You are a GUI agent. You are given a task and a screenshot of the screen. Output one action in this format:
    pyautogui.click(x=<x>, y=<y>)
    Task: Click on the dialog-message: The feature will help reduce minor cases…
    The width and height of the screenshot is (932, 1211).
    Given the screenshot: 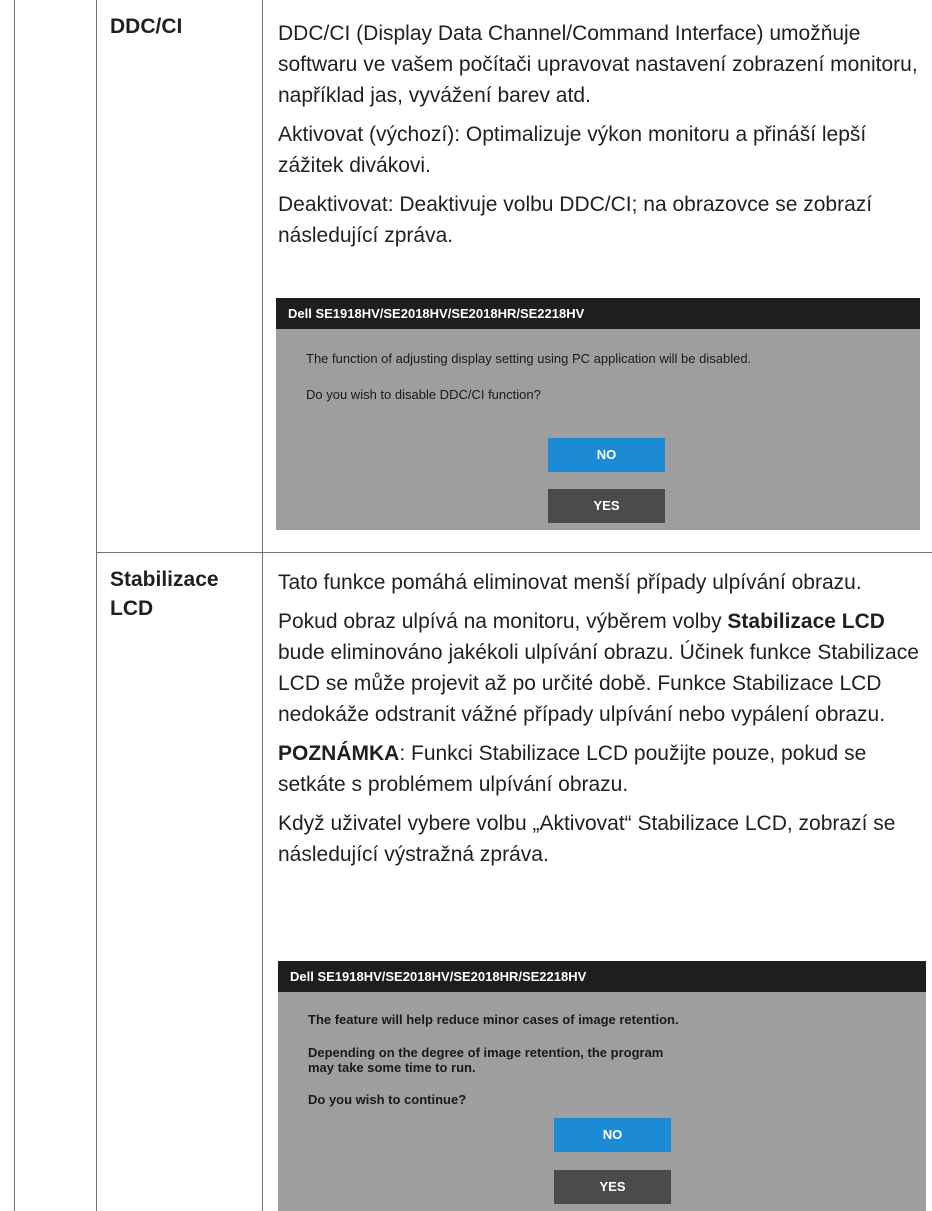 What is the action you would take?
    pyautogui.click(x=493, y=1019)
    